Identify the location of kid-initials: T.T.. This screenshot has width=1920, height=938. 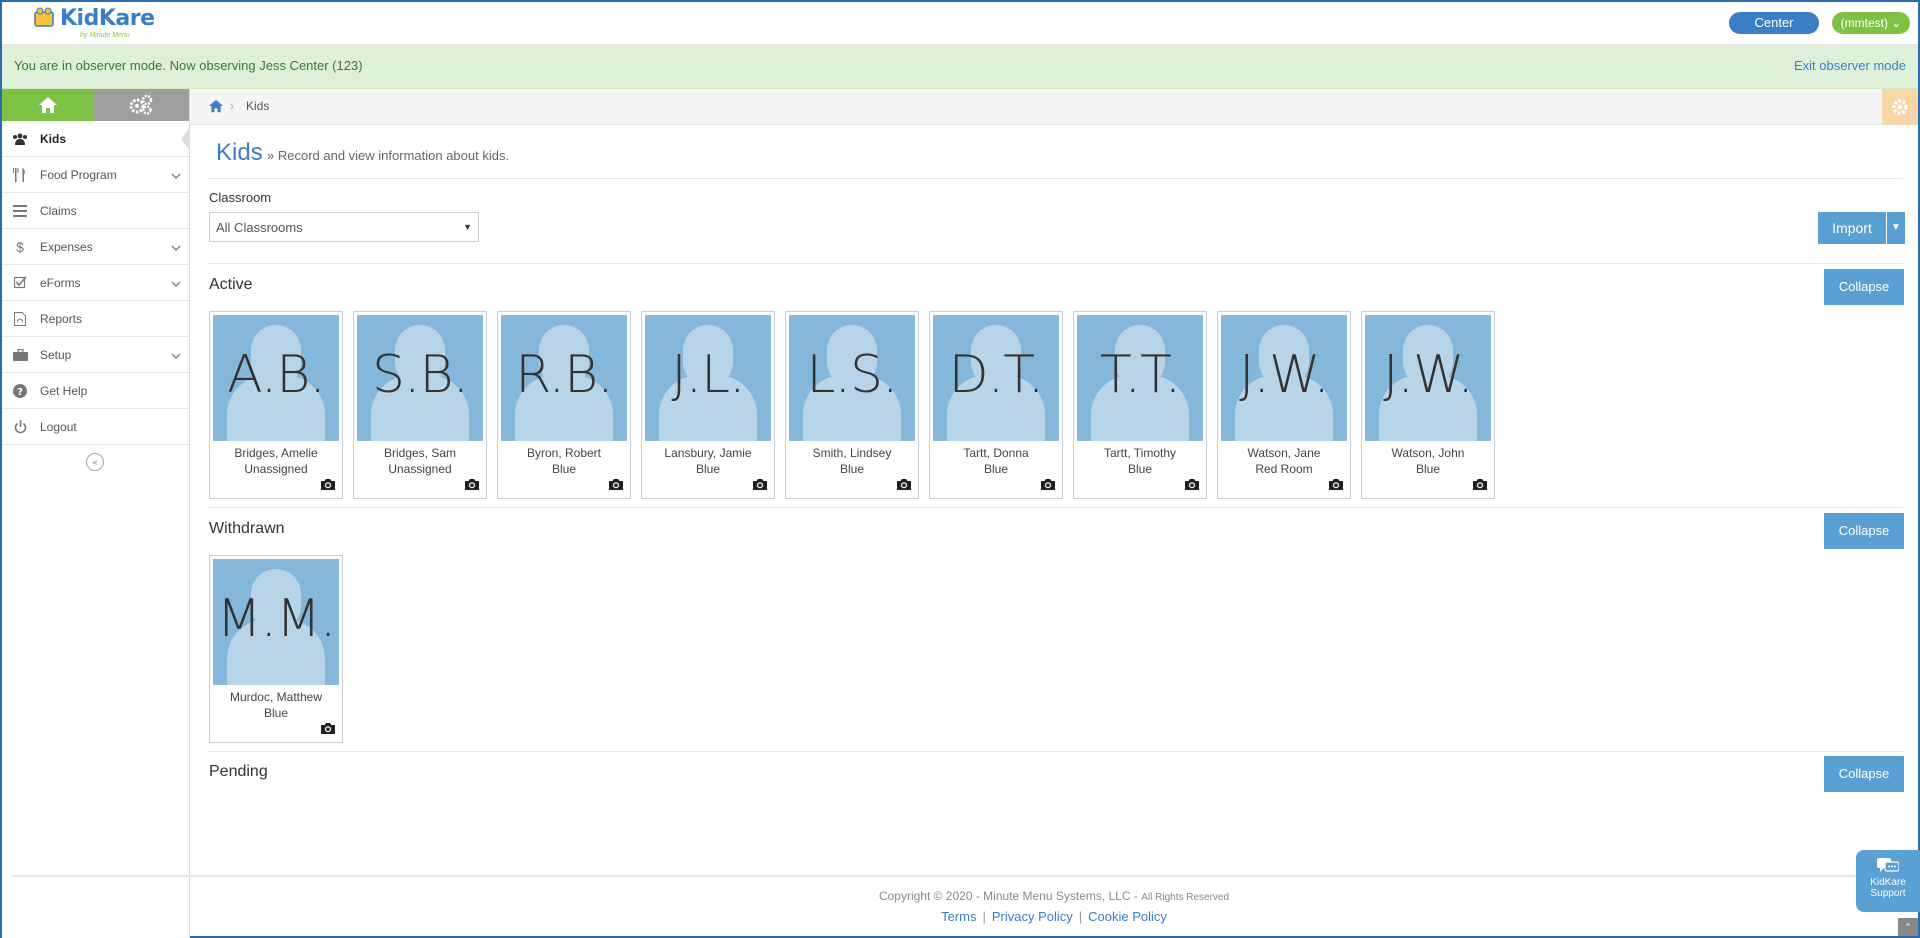
(1140, 375).